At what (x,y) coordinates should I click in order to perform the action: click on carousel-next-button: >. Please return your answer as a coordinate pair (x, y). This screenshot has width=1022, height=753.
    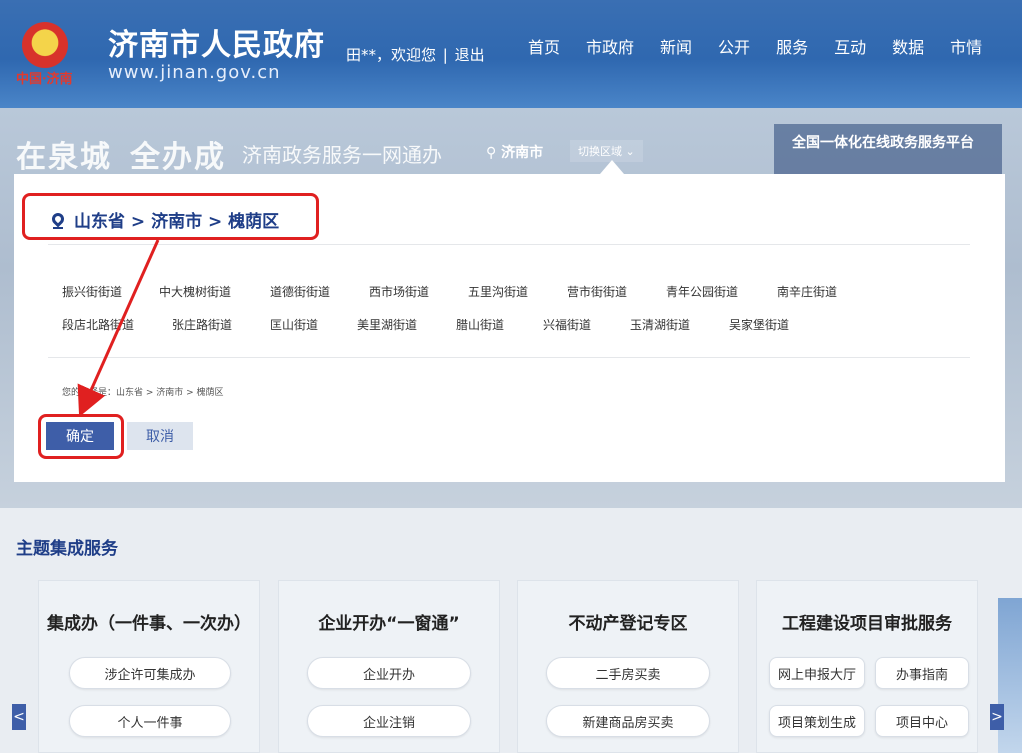
    Looking at the image, I should click on (997, 717).